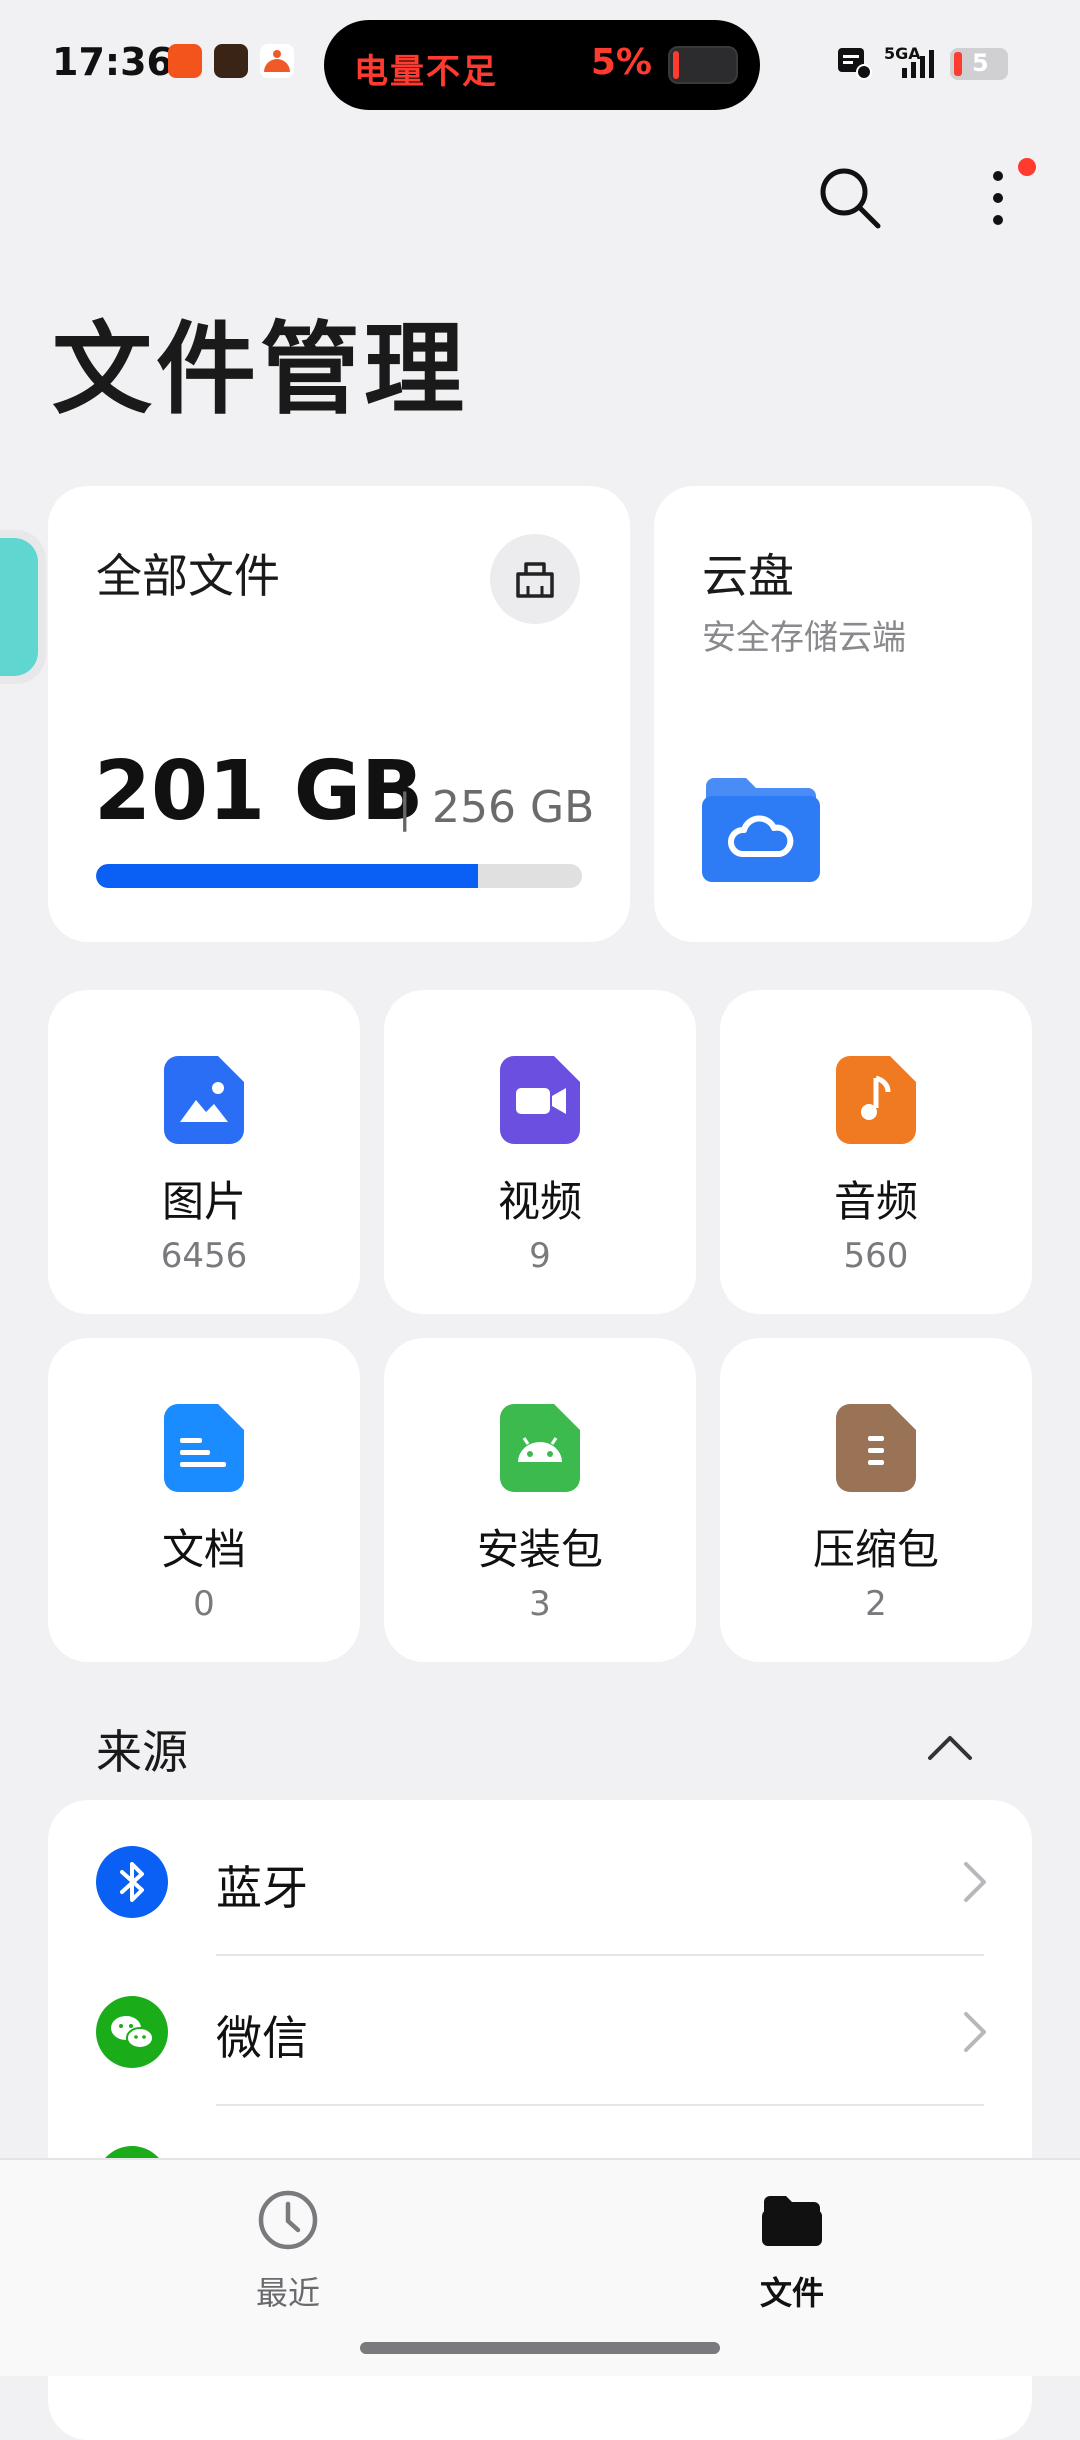 The image size is (1080, 2440). What do you see at coordinates (539, 1549) in the screenshot?
I see `category-label: 安装包` at bounding box center [539, 1549].